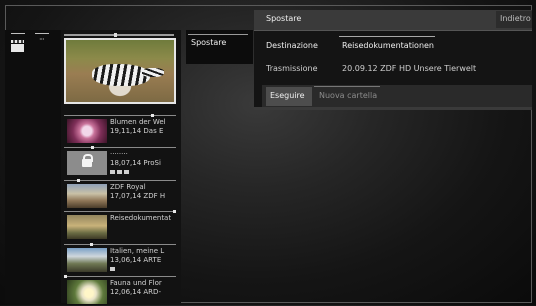  I want to click on transmission-value: 20.09.12 ZDF HD Unsere Tierwelt, so click(409, 68).